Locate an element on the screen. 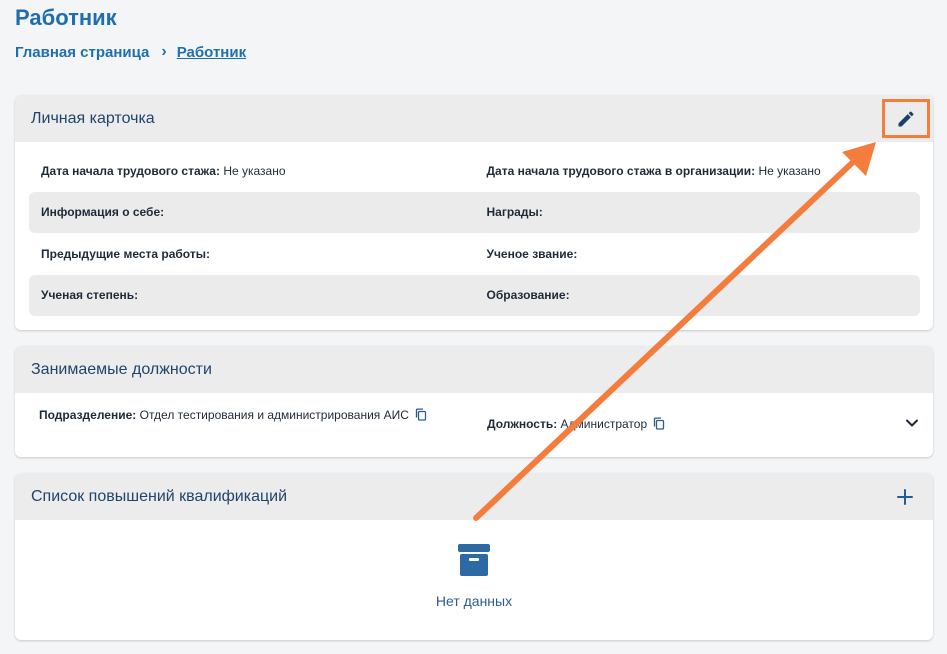 This screenshot has width=947, height=654. info-row: Ученая степень: Образование: is located at coordinates (474, 295).